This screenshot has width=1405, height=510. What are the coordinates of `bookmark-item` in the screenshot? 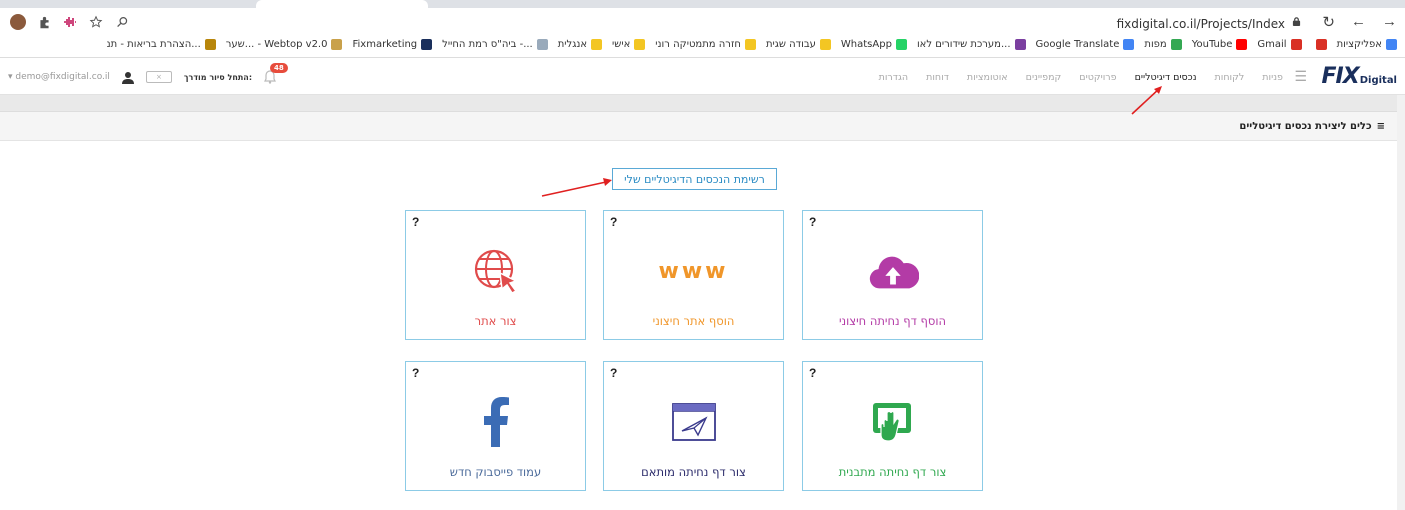 It's located at (1319, 44).